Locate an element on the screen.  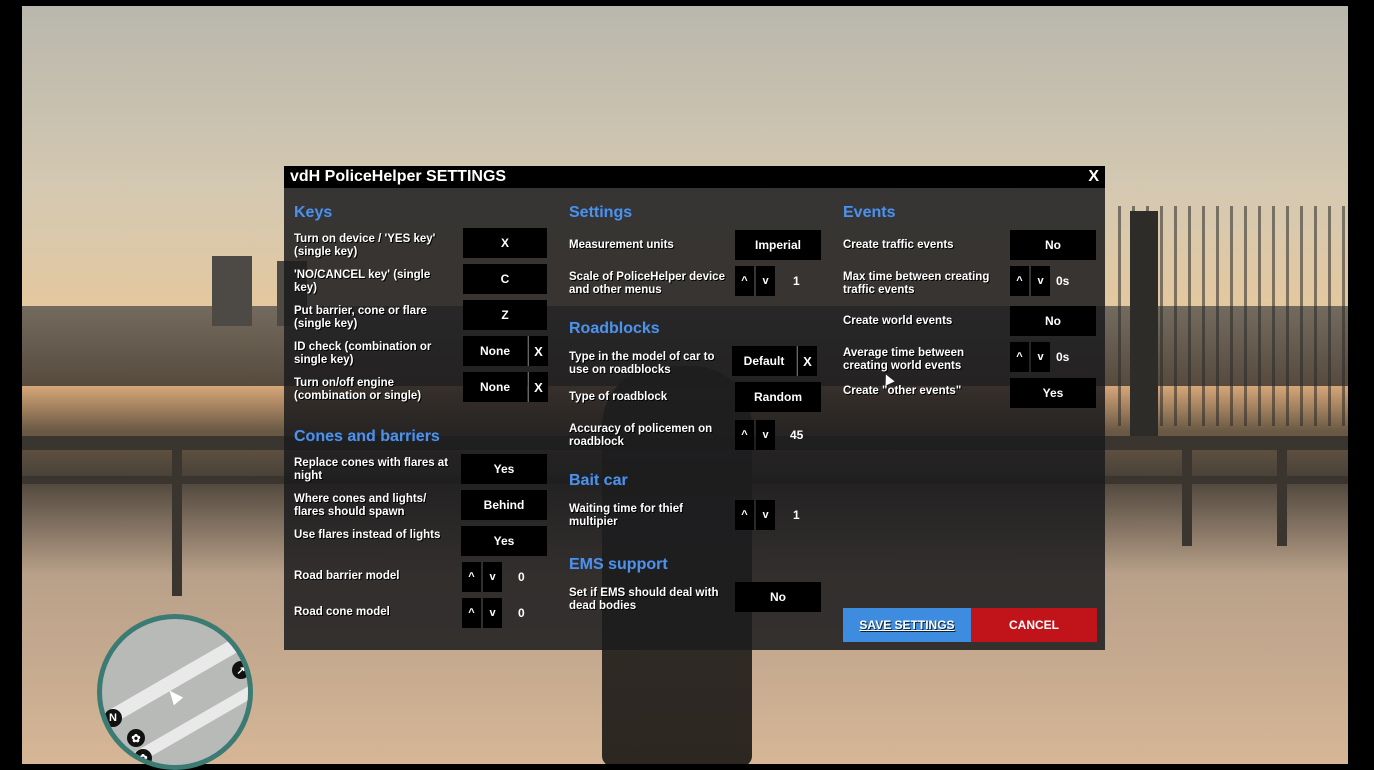
world-time-up-button: ^ is located at coordinates (1019, 357).